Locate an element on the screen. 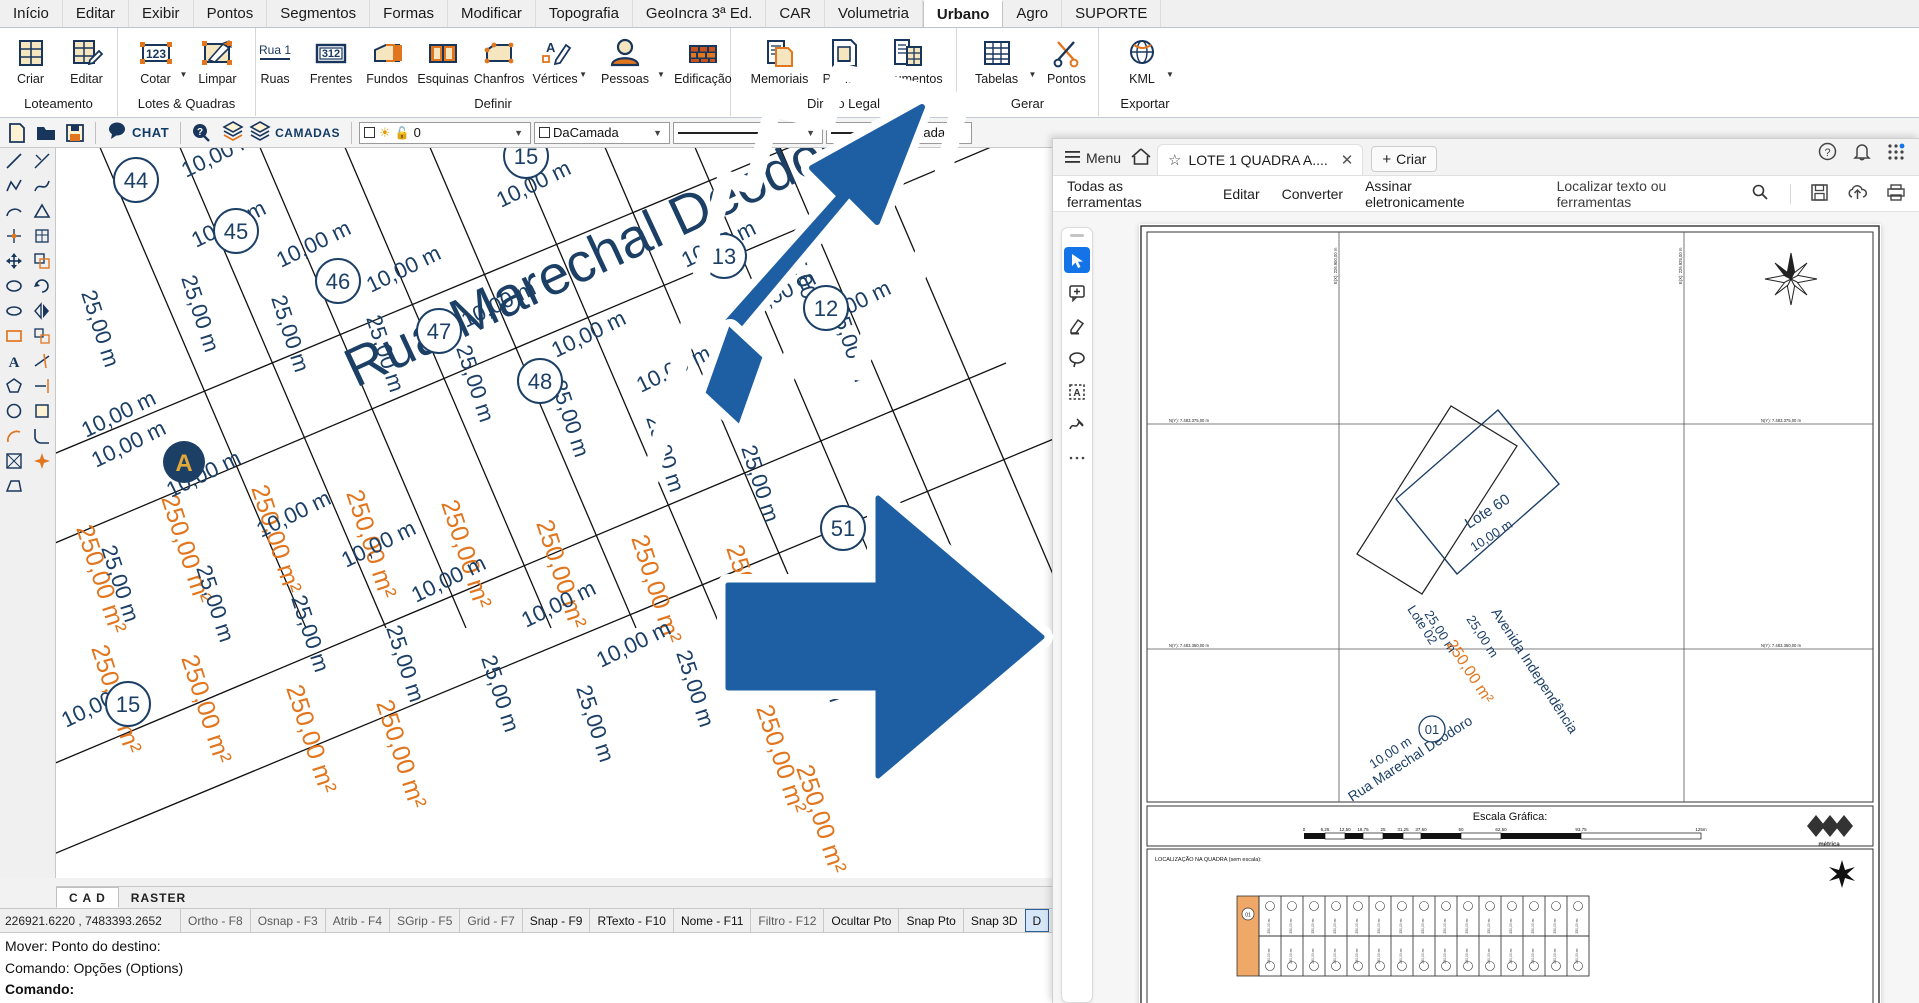  ribbon-button-vertices: A Vértices is located at coordinates (555, 57).